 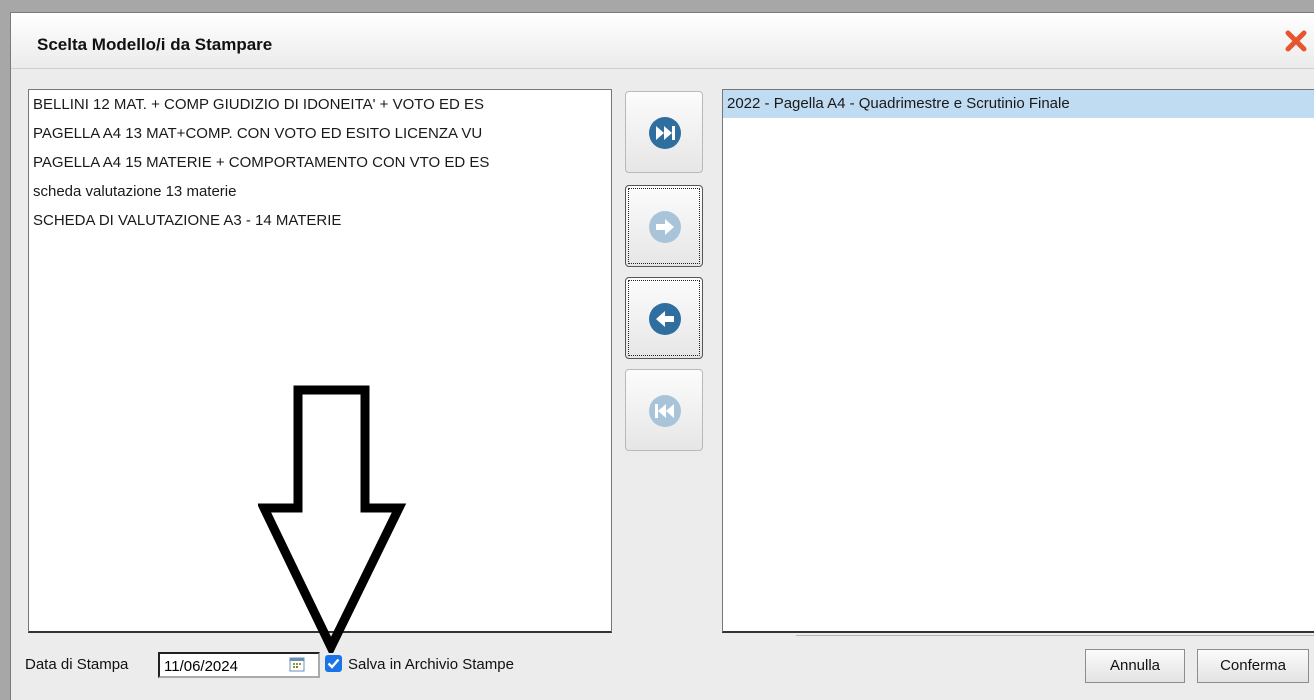 I want to click on move-left-button, so click(x=664, y=318).